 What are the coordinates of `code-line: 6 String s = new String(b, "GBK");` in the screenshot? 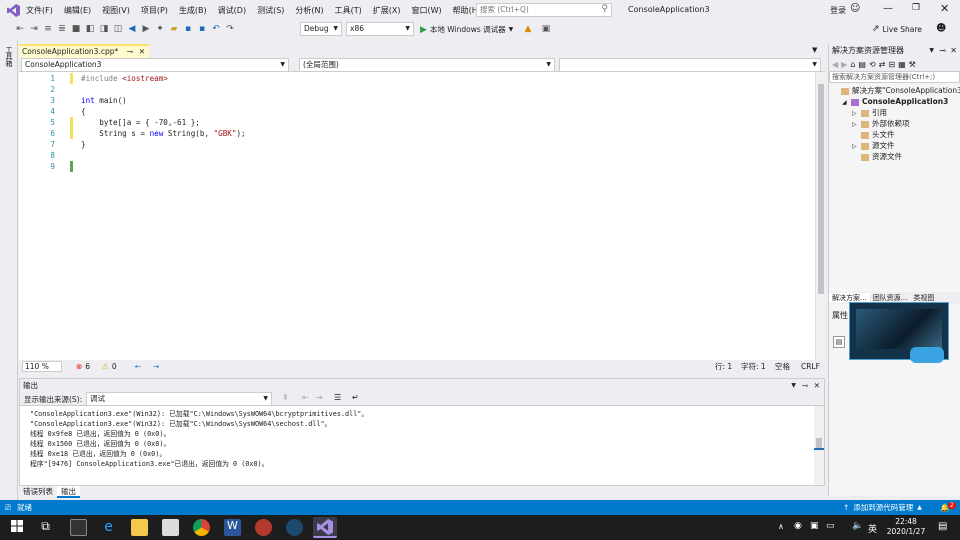 It's located at (414, 133).